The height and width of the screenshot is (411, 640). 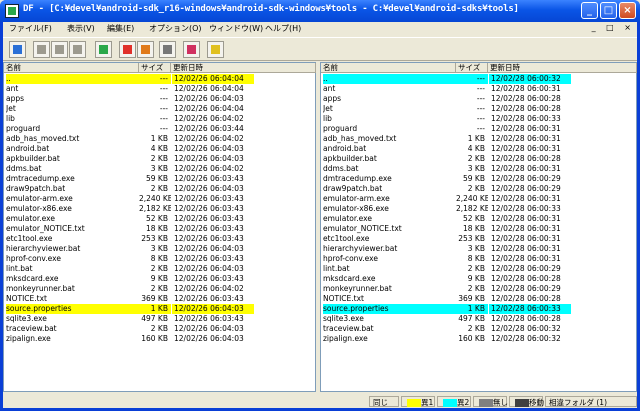 I want to click on file-row: android.bat 4 KB 12/02/28 06:00:31, so click(x=478, y=149).